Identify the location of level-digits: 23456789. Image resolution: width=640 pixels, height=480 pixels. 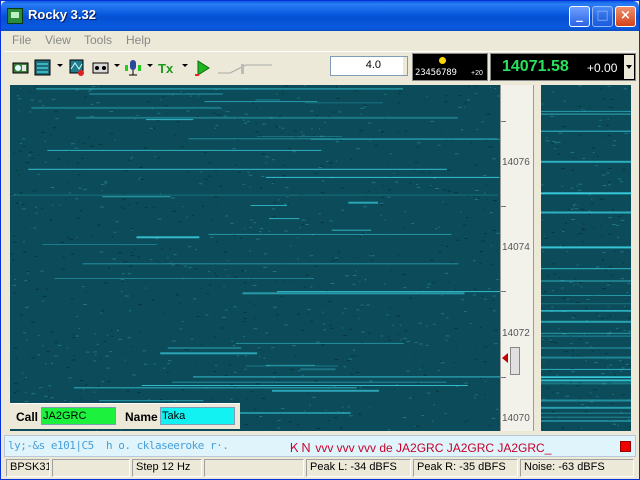
(436, 73).